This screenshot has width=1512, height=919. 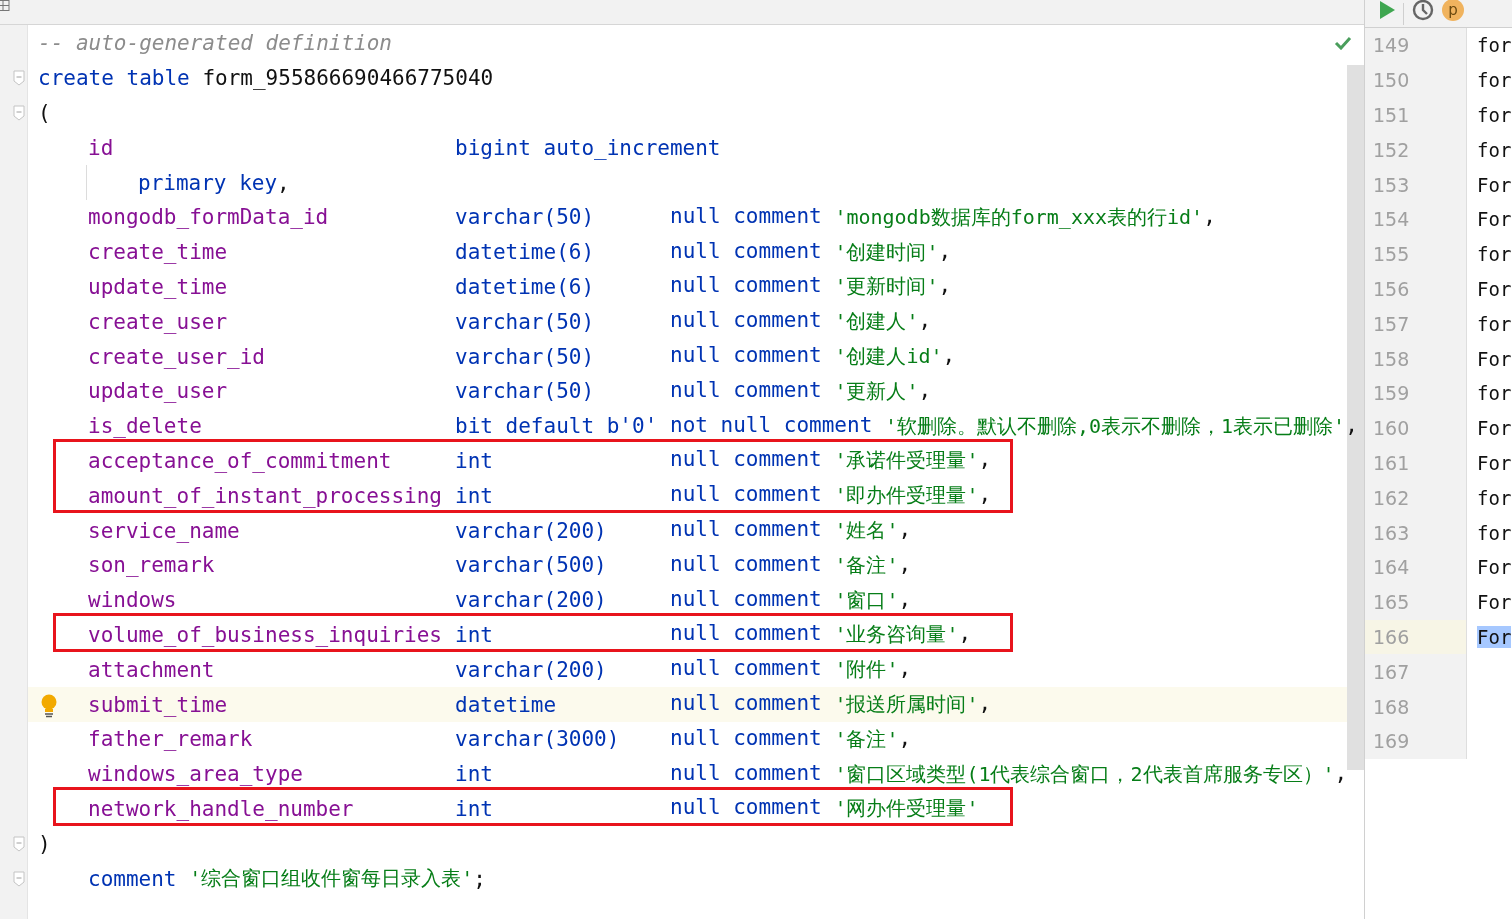 I want to click on run-icon, so click(x=1387, y=9).